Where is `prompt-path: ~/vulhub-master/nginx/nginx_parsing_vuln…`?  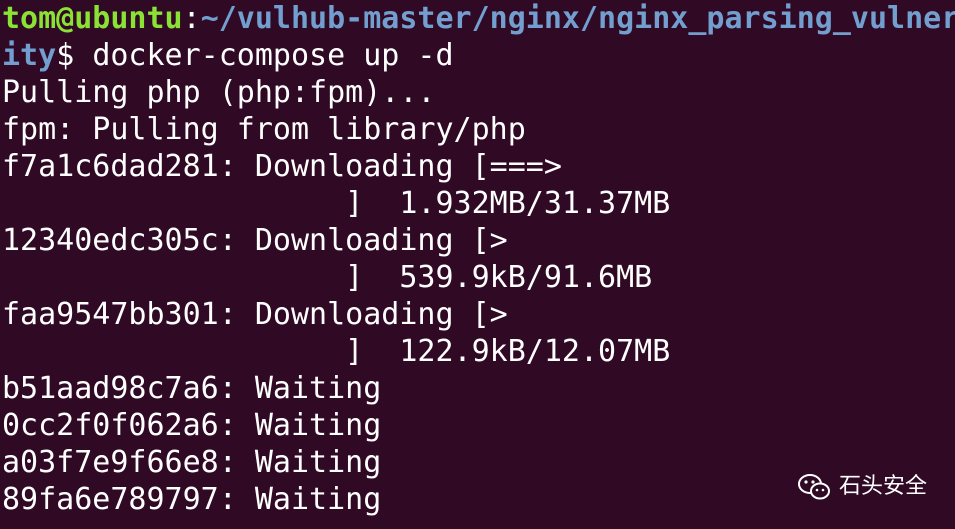
prompt-path: ~/vulhub-master/nginx/nginx_parsing_vuln… is located at coordinates (577, 18).